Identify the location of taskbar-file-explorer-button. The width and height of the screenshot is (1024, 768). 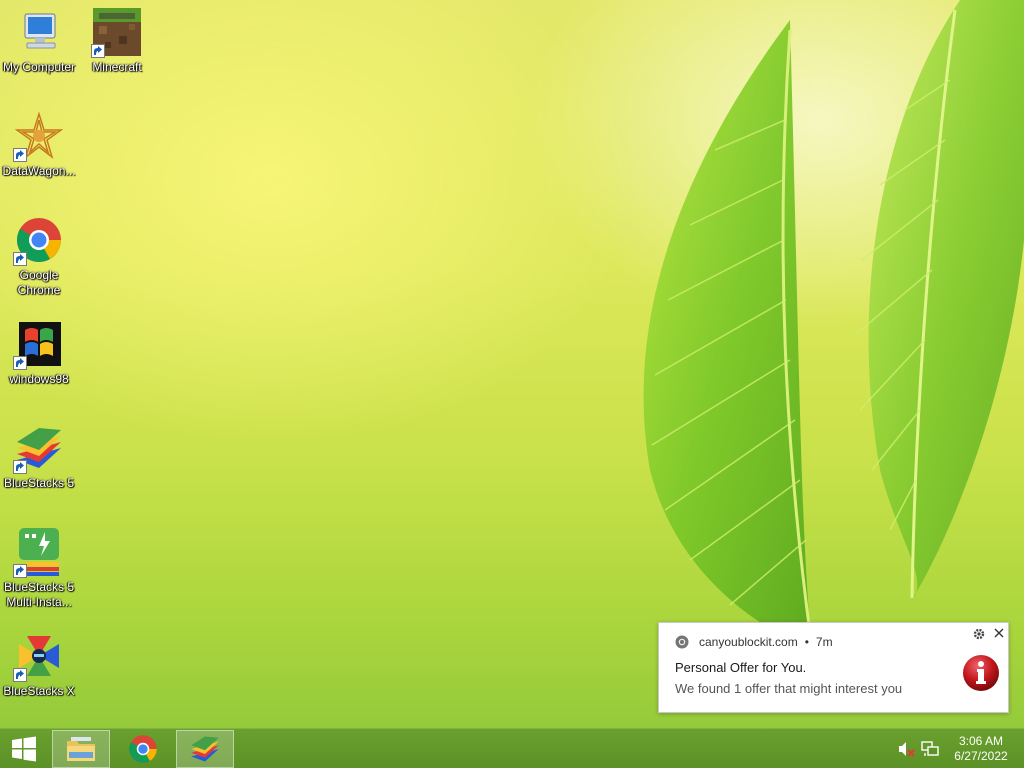
(81, 749).